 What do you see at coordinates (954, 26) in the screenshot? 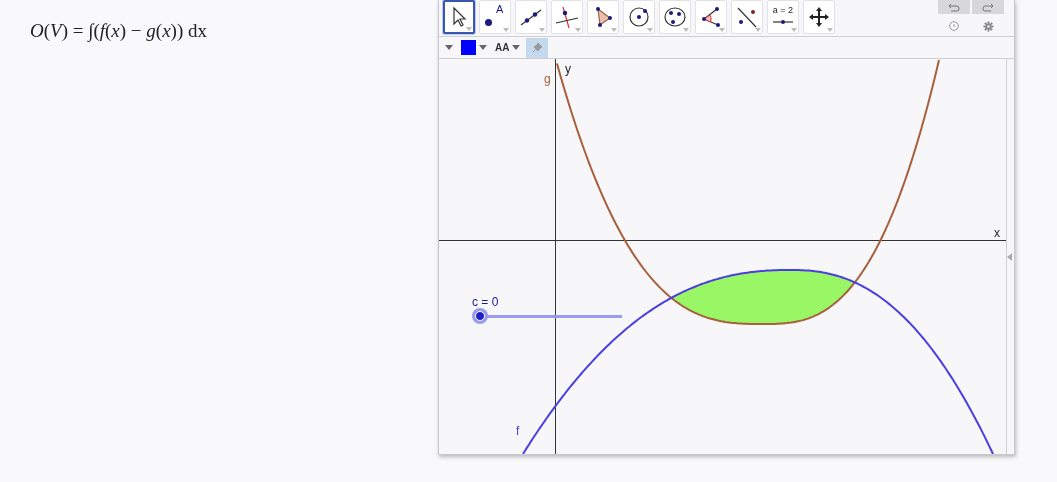
I see `help-icon` at bounding box center [954, 26].